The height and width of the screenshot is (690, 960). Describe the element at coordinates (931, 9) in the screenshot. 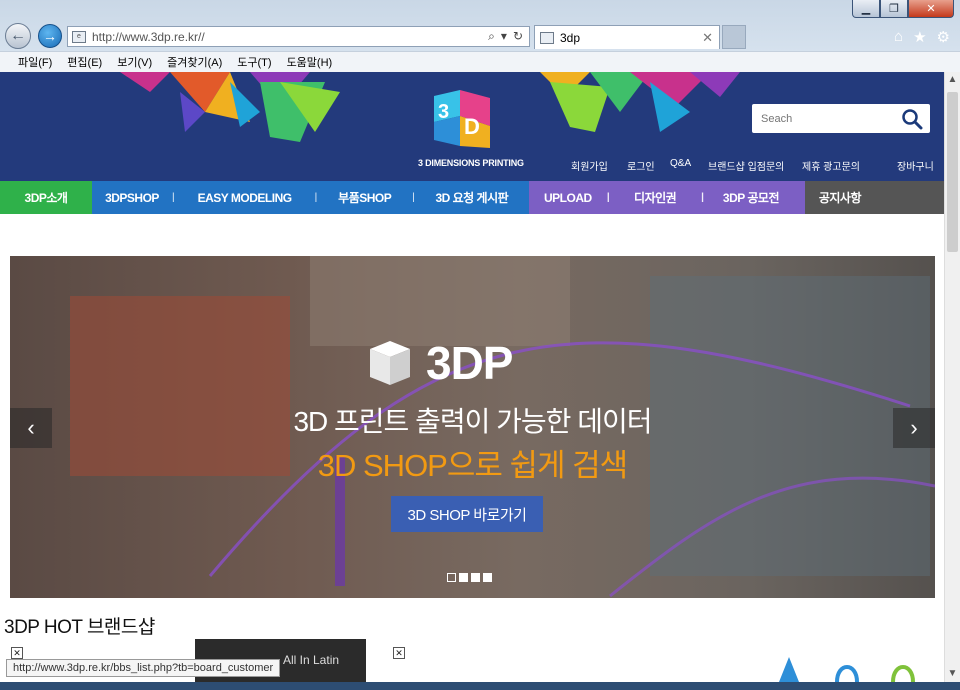

I see `close-window-button: ✕` at that location.